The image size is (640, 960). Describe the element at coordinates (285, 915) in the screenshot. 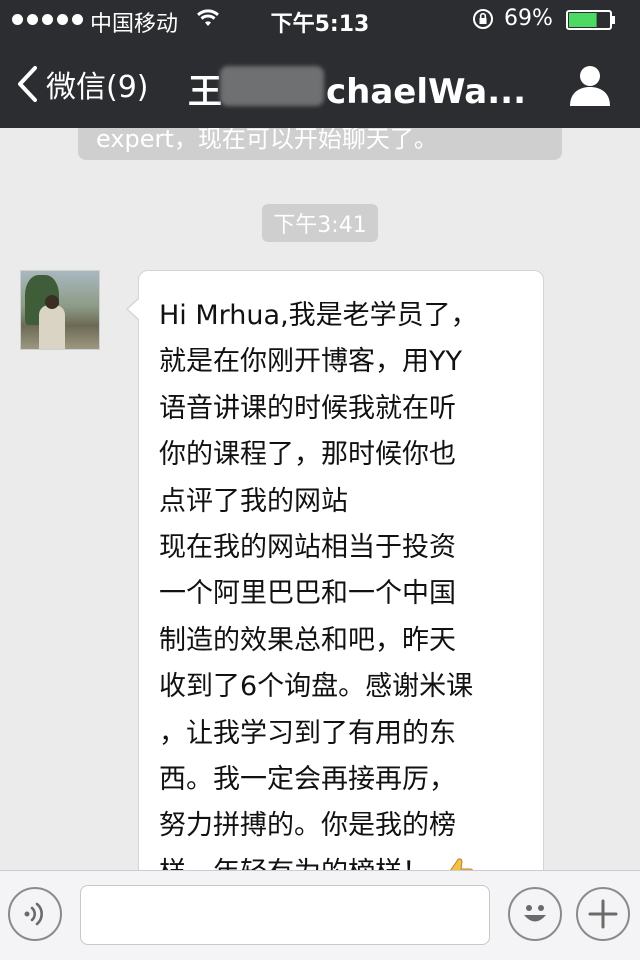

I see `message-input` at that location.